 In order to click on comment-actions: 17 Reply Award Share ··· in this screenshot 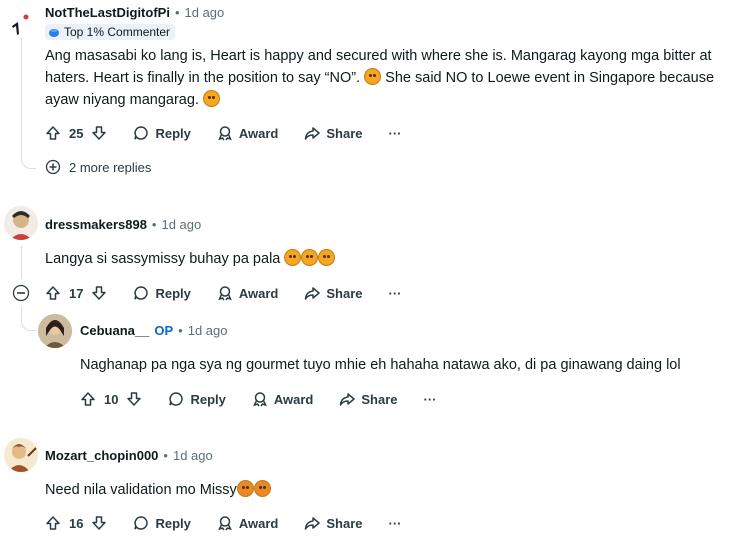, I will do `click(236, 293)`.